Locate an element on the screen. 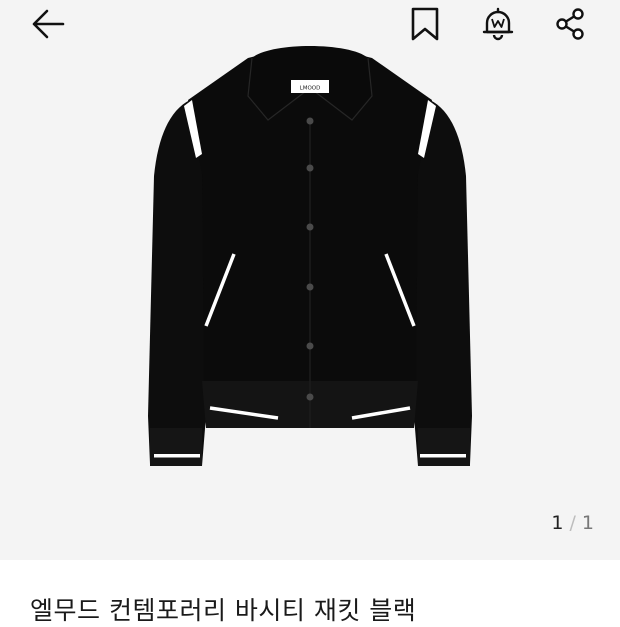 Image resolution: width=620 pixels, height=627 pixels. current-page: 1 is located at coordinates (557, 523).